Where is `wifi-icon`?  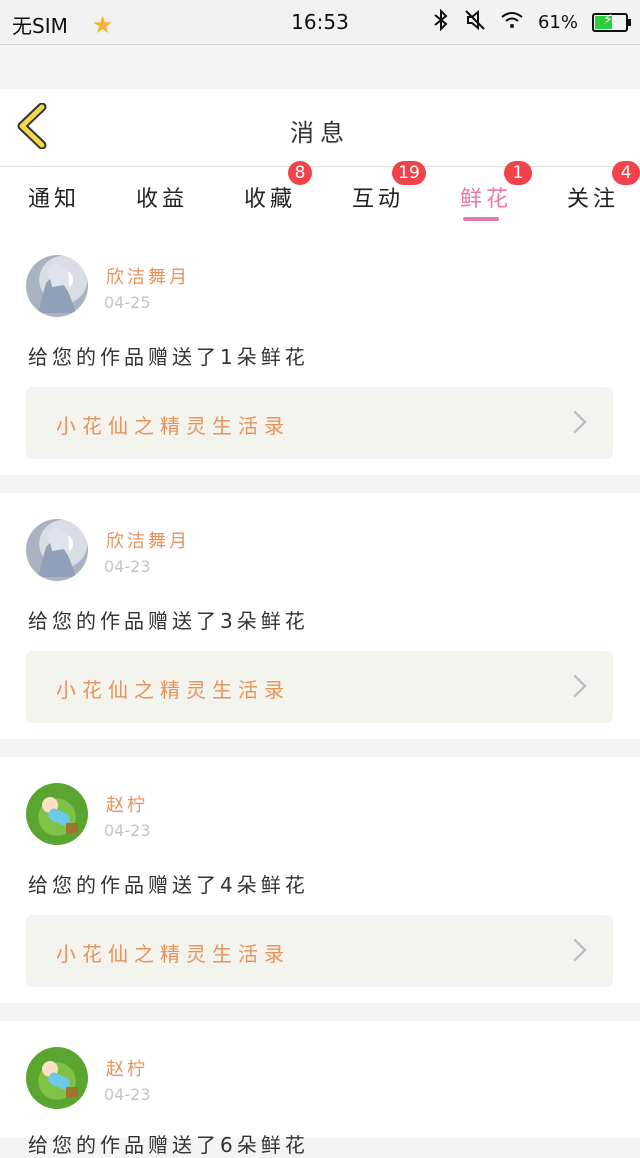 wifi-icon is located at coordinates (512, 22).